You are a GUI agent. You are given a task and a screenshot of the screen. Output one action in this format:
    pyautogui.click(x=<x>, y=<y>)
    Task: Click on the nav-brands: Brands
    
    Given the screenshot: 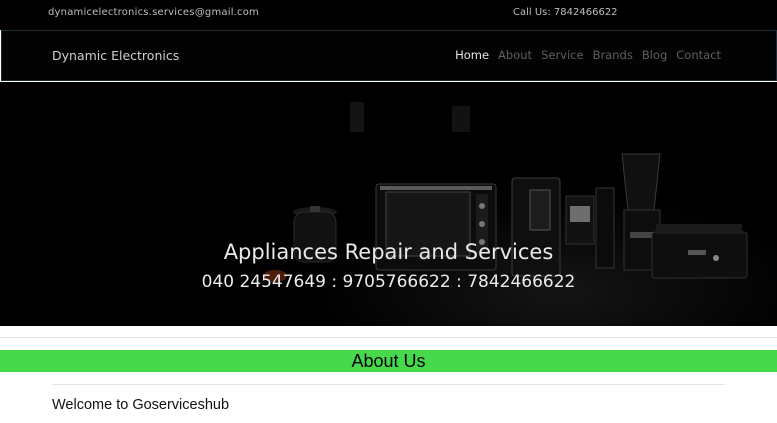 What is the action you would take?
    pyautogui.click(x=613, y=55)
    